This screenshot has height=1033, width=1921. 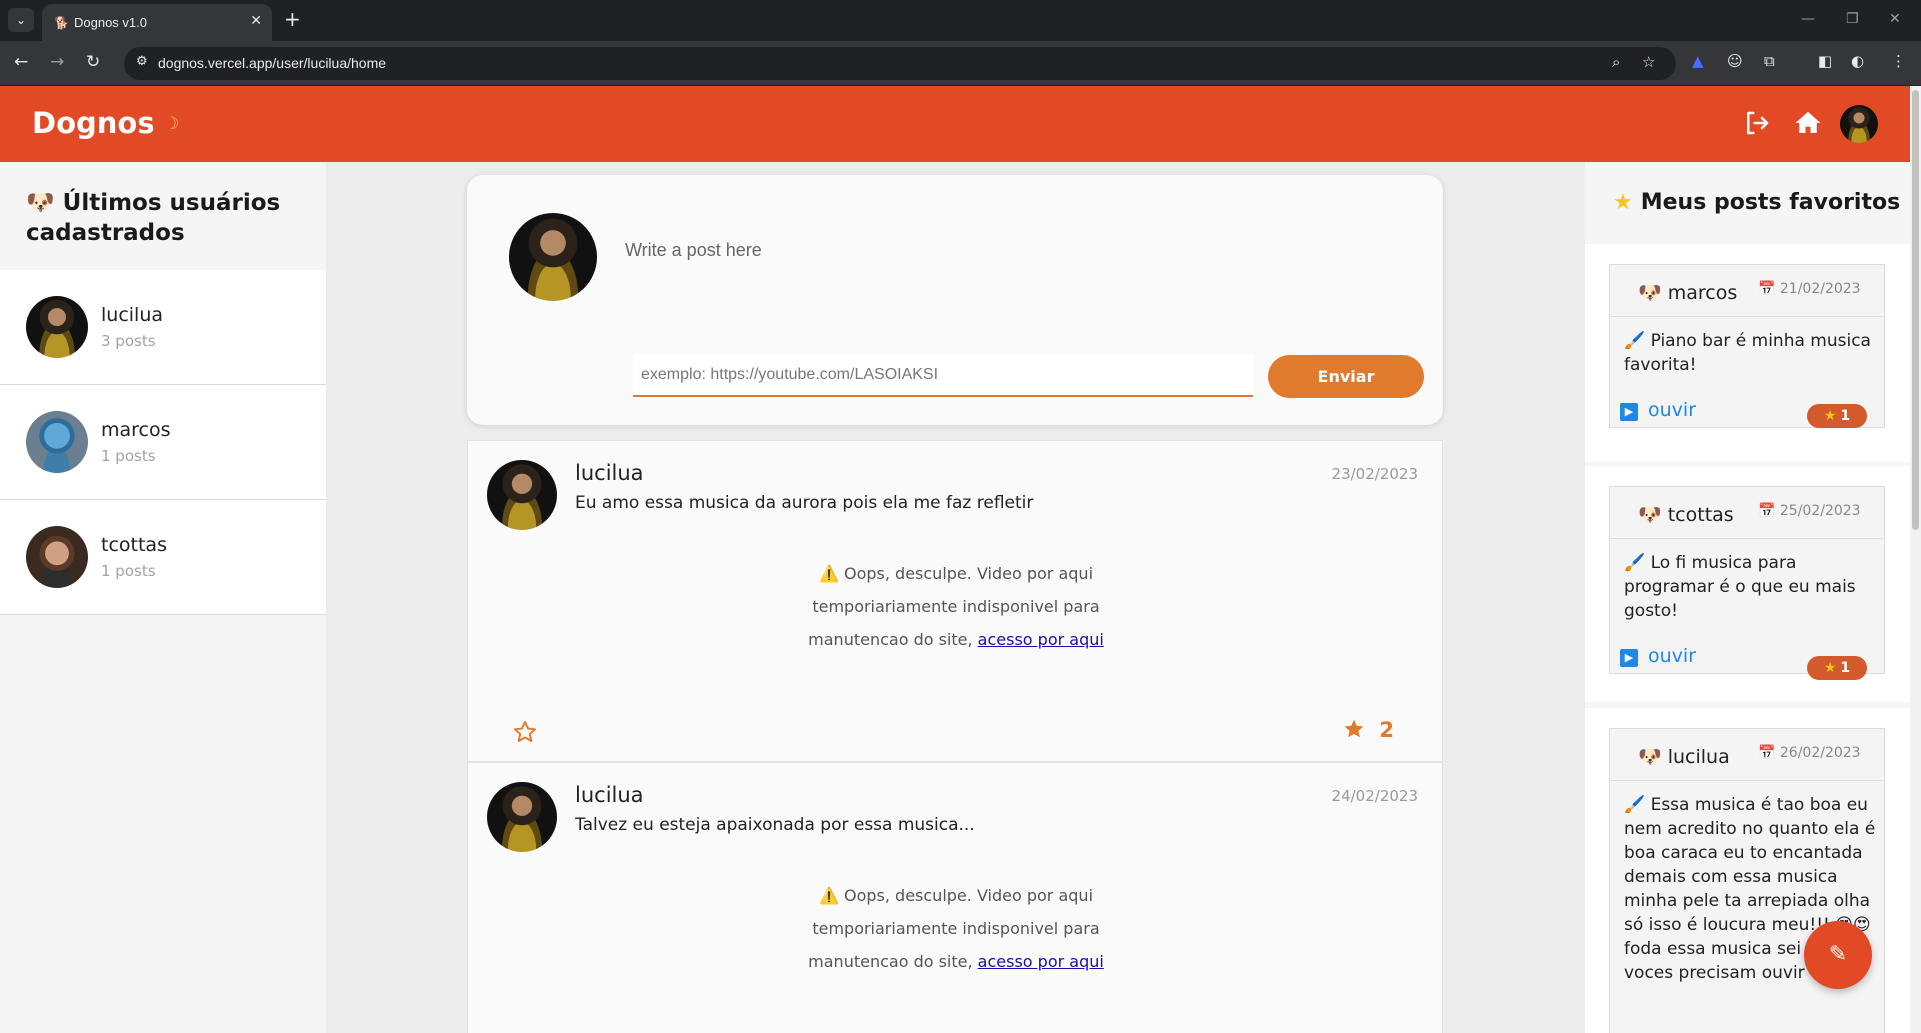 What do you see at coordinates (1915, 310) in the screenshot?
I see `scrollbar-thumb` at bounding box center [1915, 310].